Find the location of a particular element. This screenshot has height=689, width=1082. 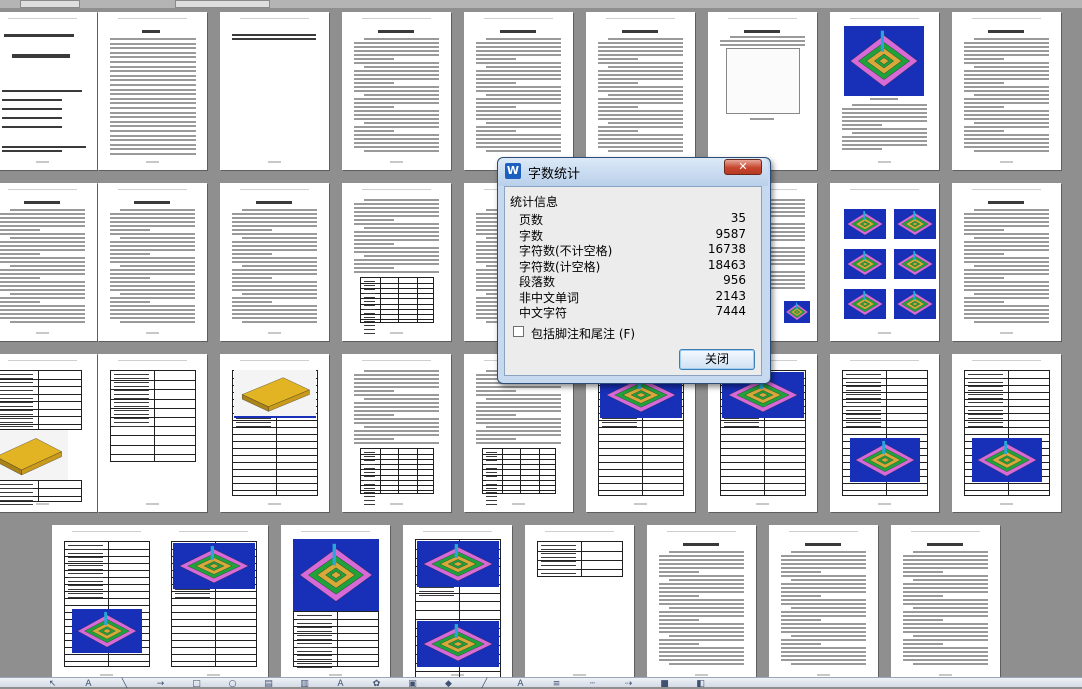

include-footnotes-checkbox is located at coordinates (518, 331).